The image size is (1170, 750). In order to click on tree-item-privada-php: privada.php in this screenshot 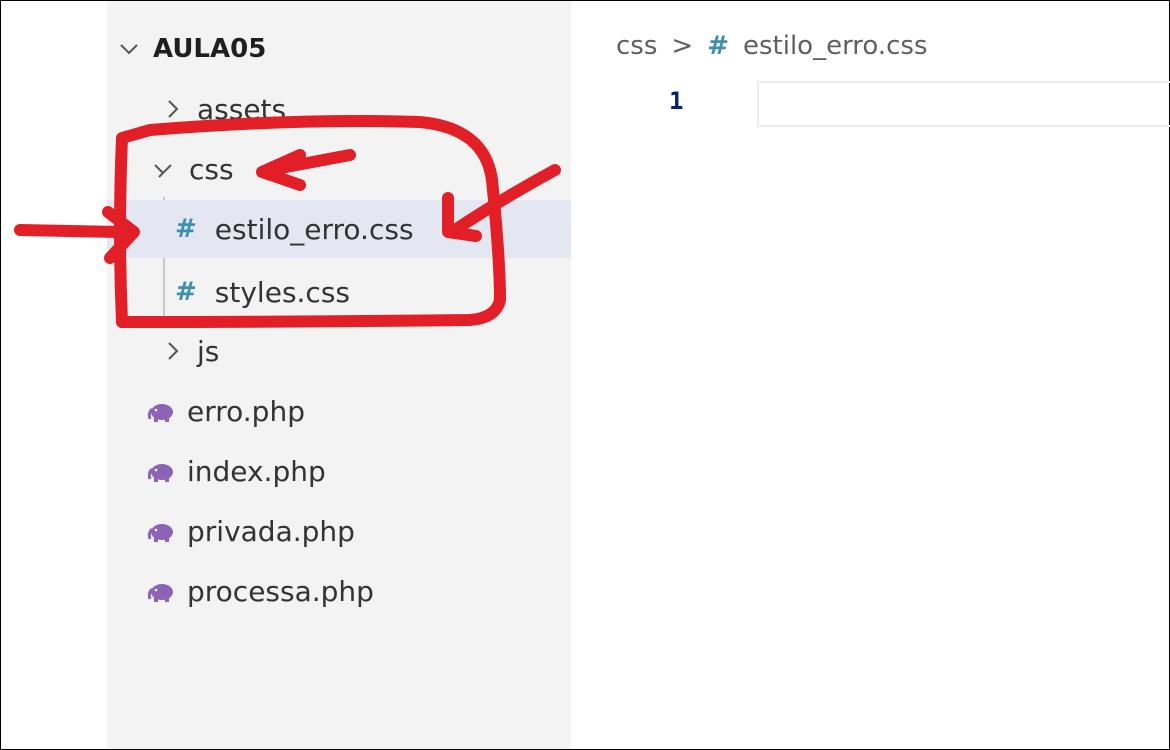, I will do `click(339, 531)`.